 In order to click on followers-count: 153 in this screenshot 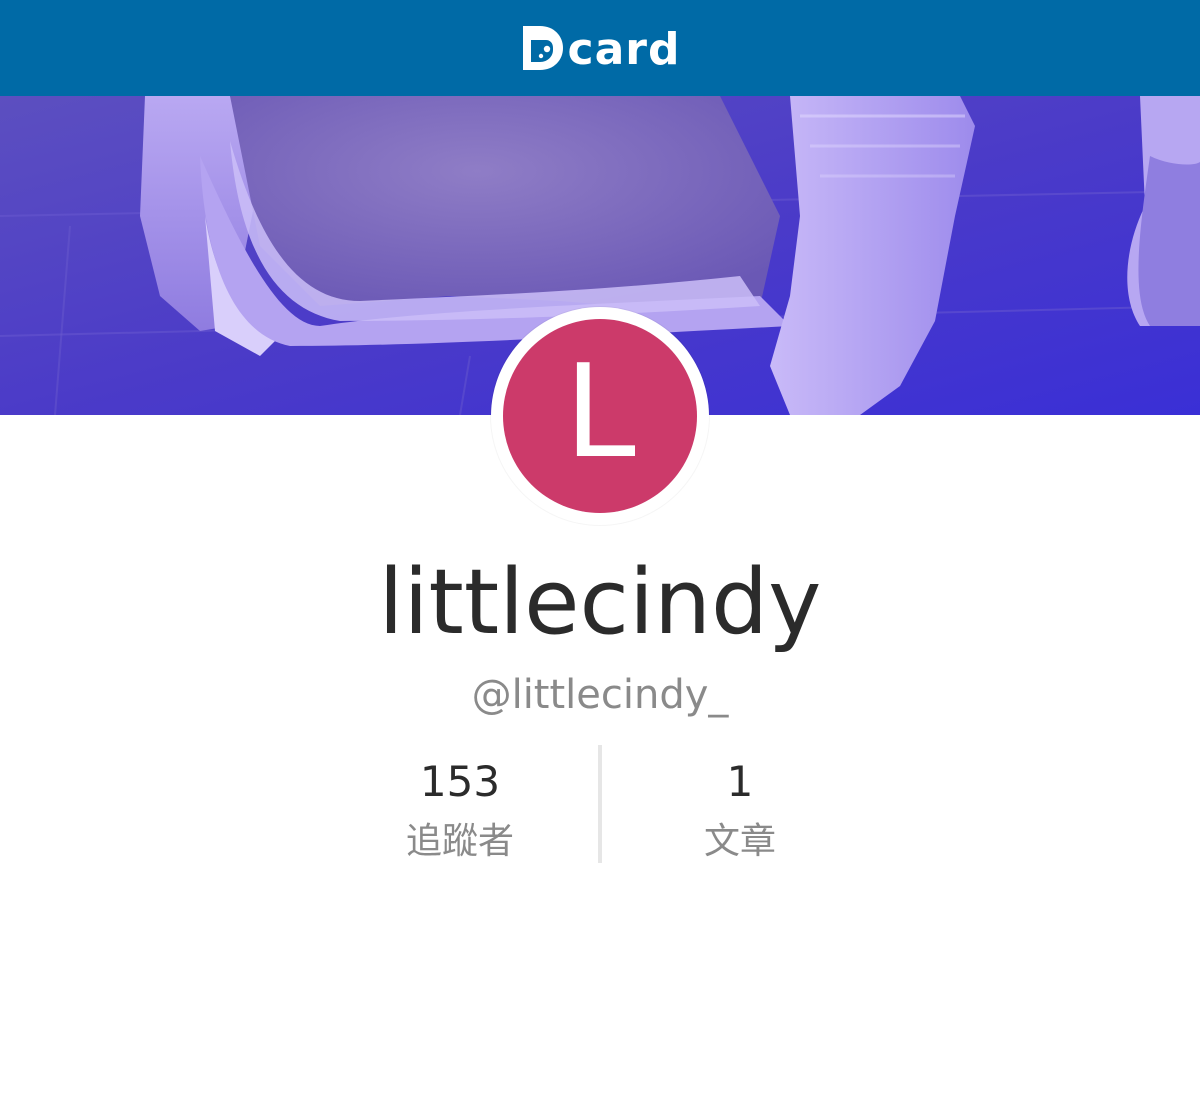, I will do `click(460, 781)`.